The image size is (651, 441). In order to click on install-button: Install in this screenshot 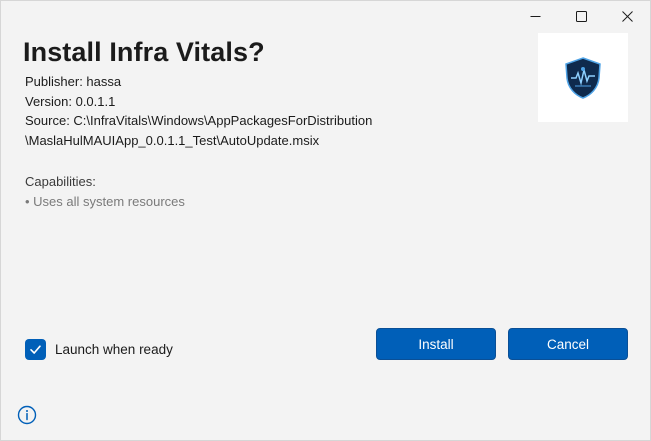, I will do `click(436, 344)`.